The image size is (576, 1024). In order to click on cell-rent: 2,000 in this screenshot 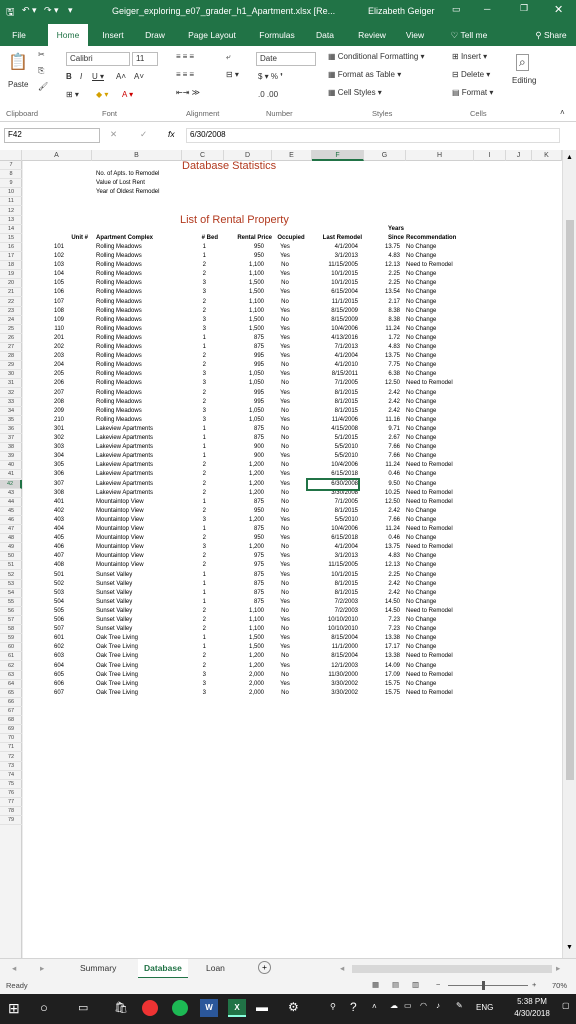, I will do `click(244, 684)`.